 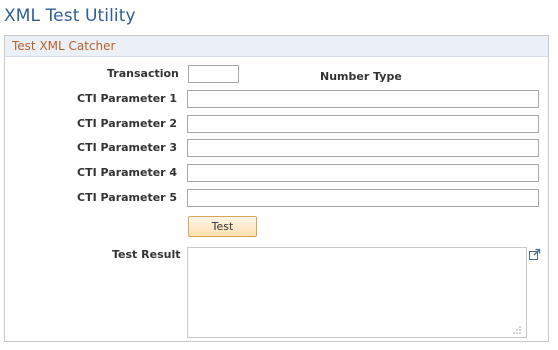 What do you see at coordinates (127, 172) in the screenshot?
I see `cti-parameter-4-label: CTI Parameter 4` at bounding box center [127, 172].